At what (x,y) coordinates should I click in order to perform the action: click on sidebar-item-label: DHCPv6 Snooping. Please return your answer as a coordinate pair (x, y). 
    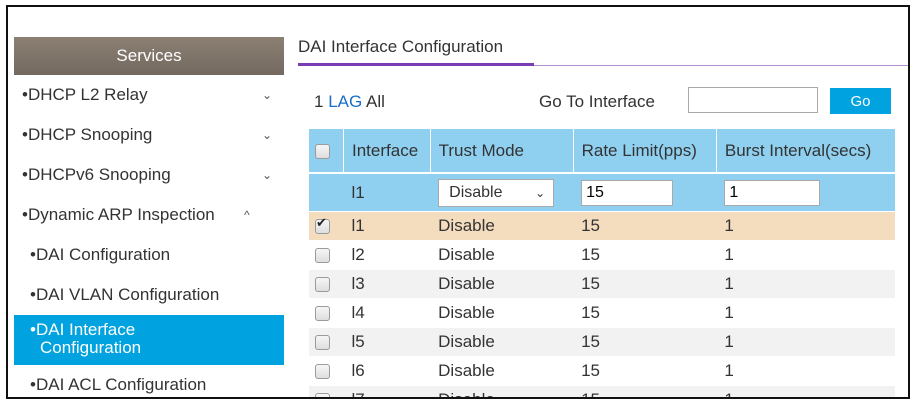
    Looking at the image, I should click on (99, 174).